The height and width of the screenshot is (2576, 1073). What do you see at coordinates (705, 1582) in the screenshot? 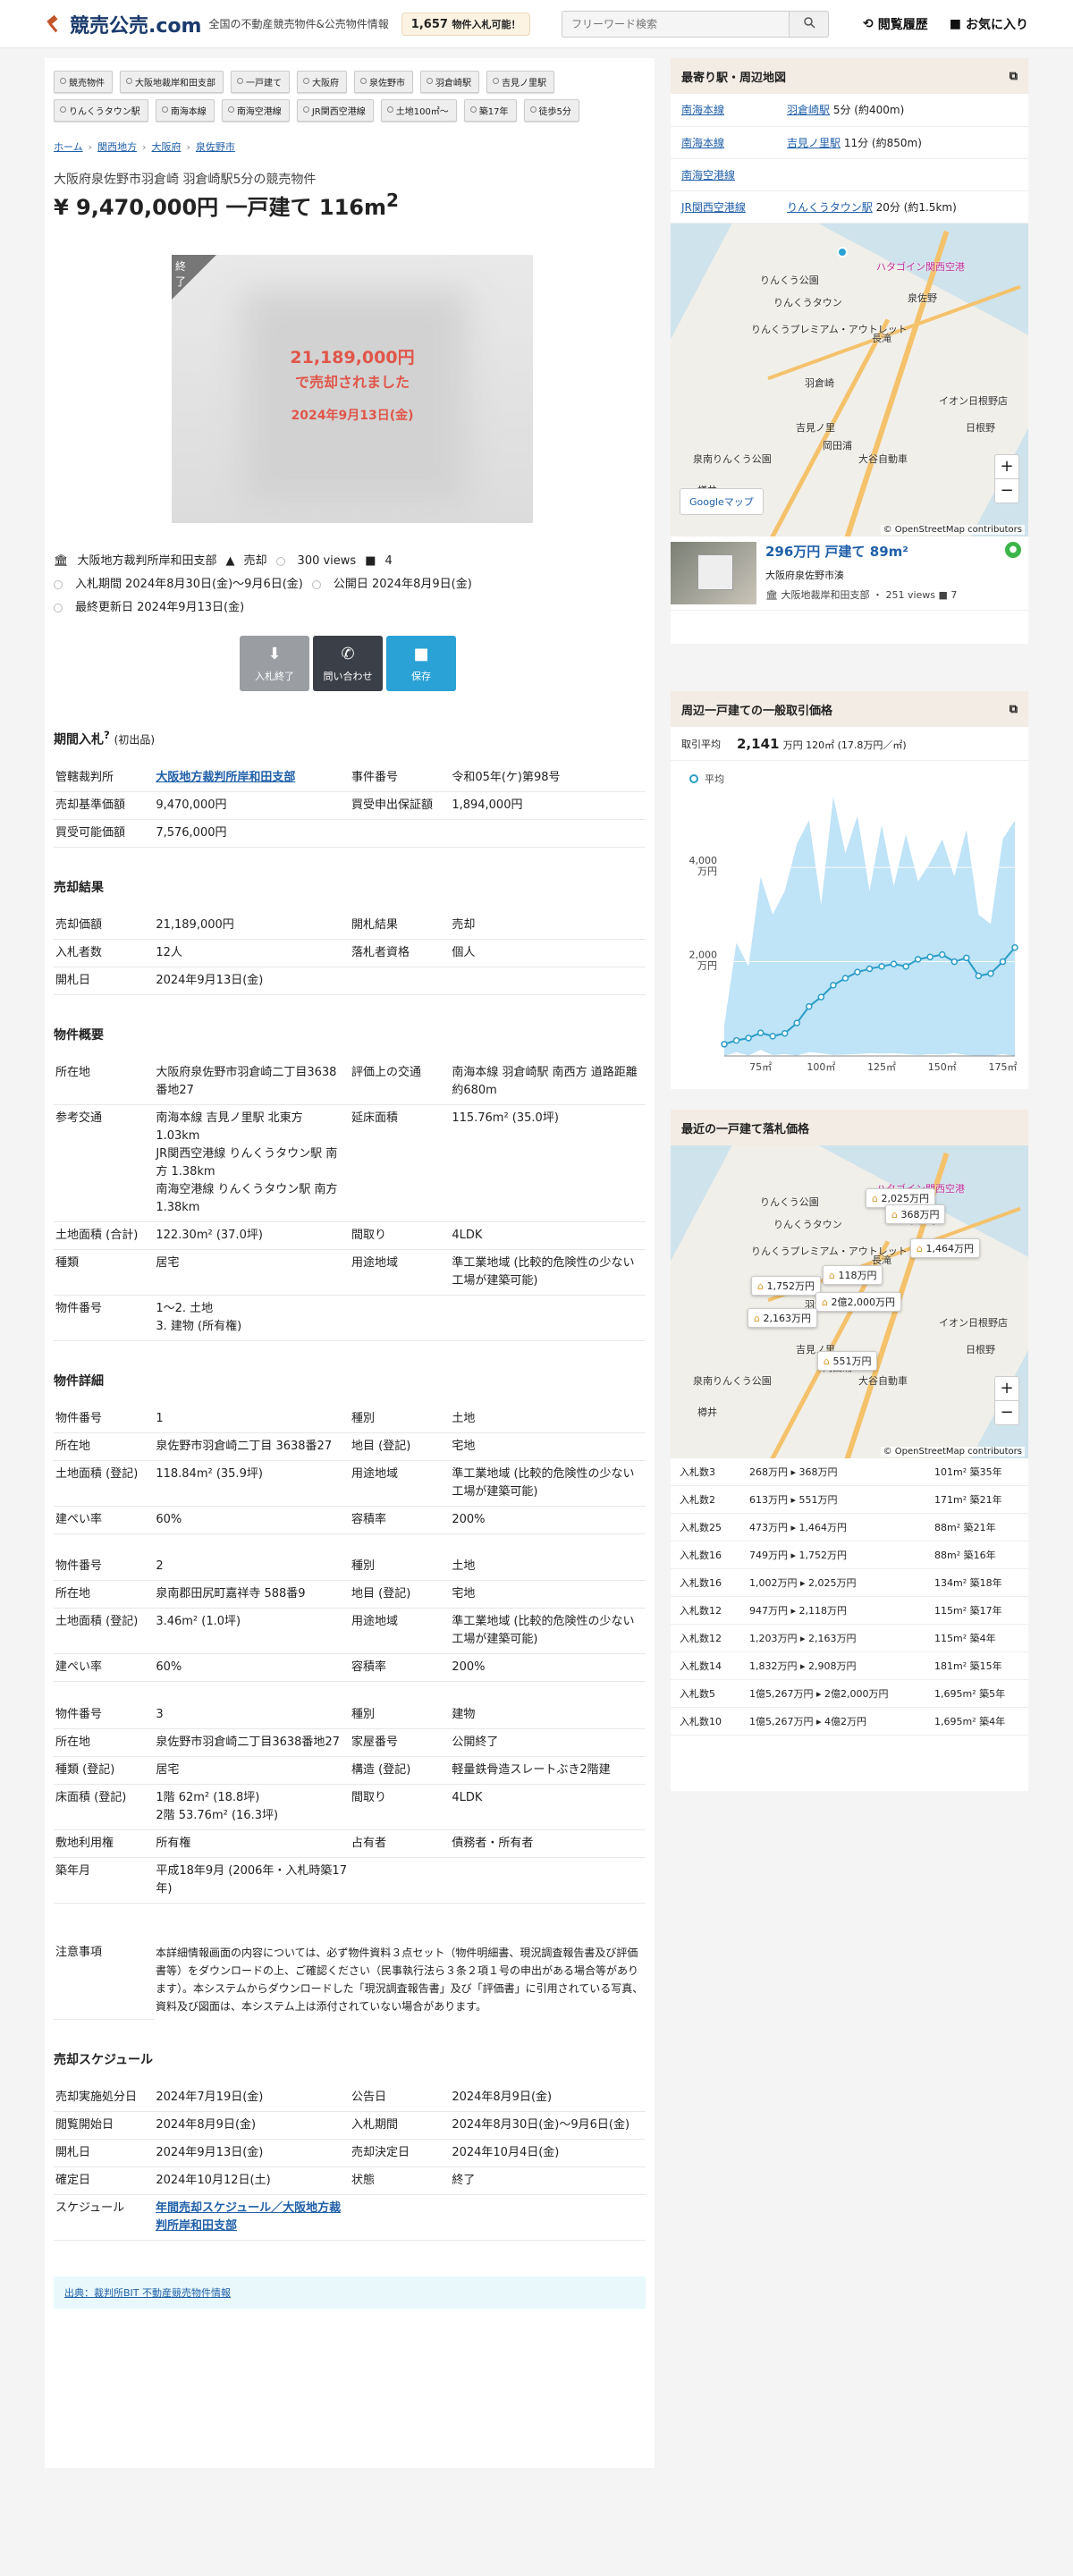
I see `bid-count: 入札数16` at bounding box center [705, 1582].